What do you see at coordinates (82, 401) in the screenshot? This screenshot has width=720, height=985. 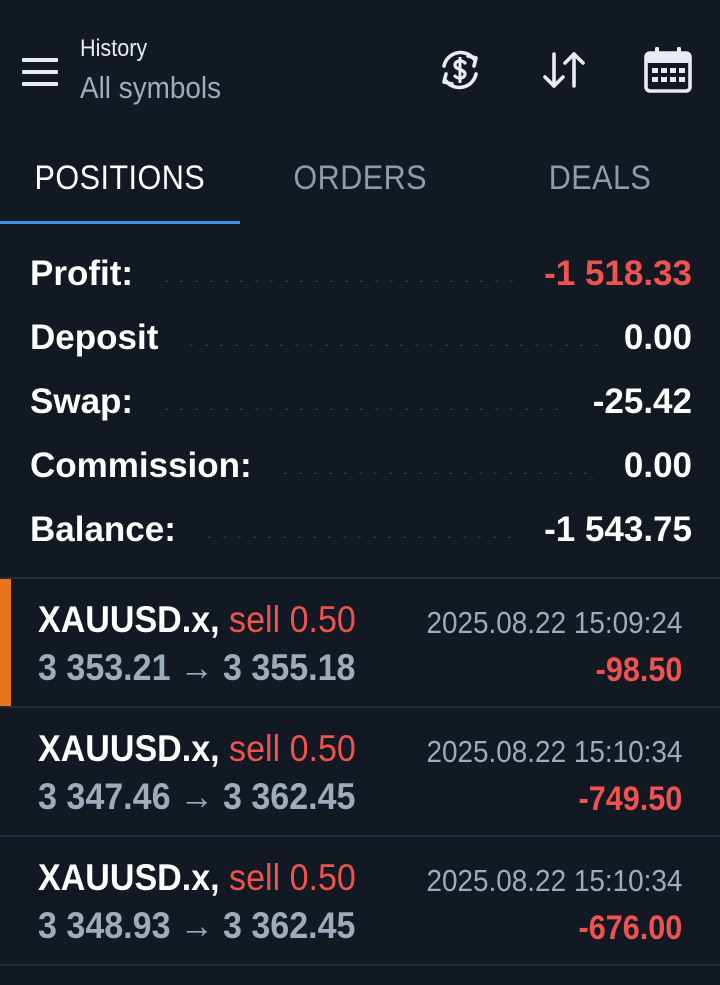 I see `swap-label: Swap:` at bounding box center [82, 401].